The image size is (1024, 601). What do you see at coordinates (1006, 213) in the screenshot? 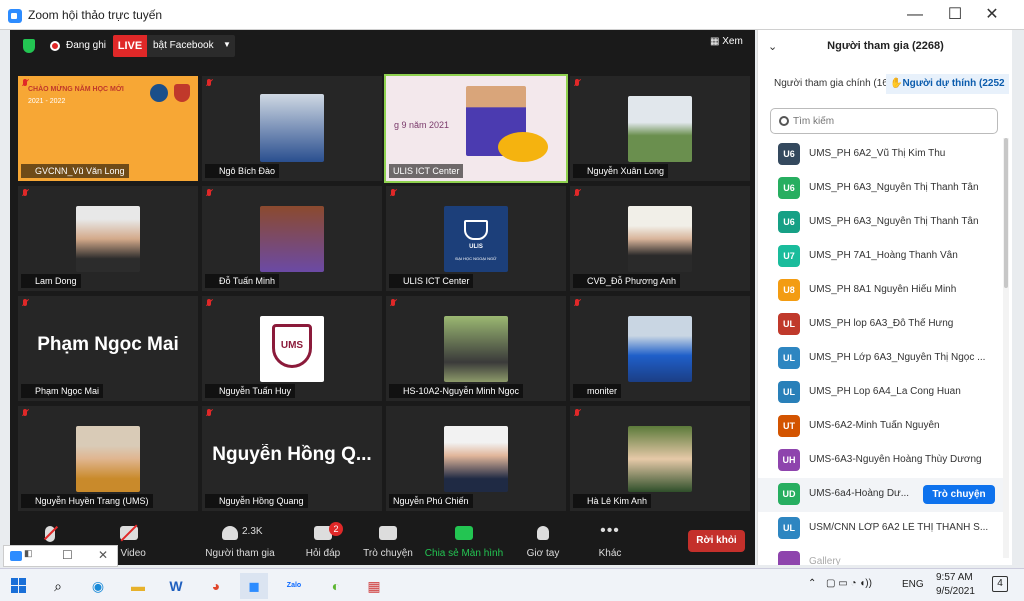
I see `scrollbar-thumb` at bounding box center [1006, 213].